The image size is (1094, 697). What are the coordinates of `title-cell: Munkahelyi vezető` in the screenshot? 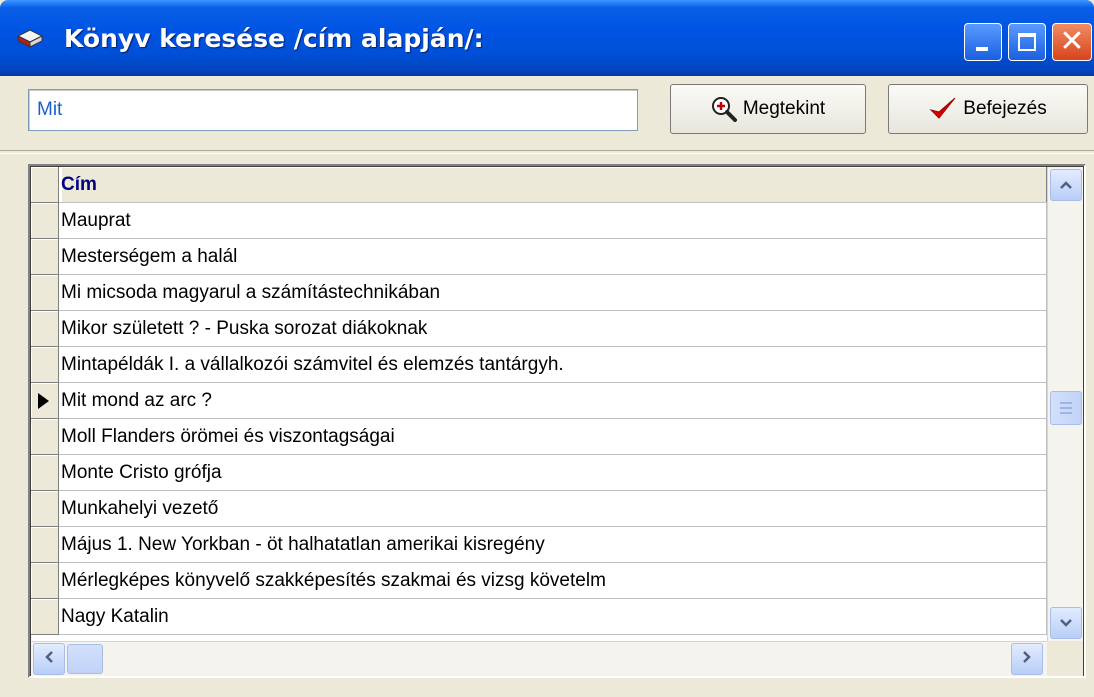 It's located at (554, 508).